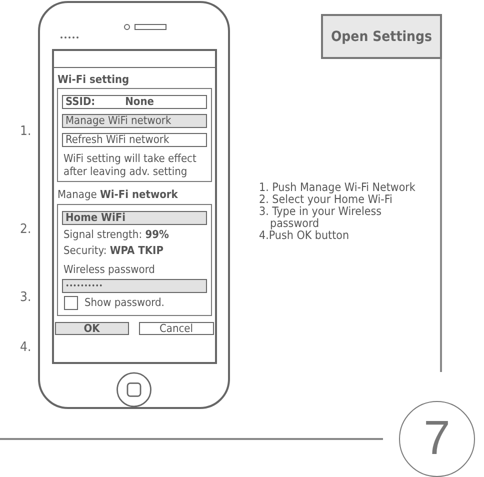 Image resolution: width=484 pixels, height=477 pixels. I want to click on password-label: Wireless password, so click(109, 269).